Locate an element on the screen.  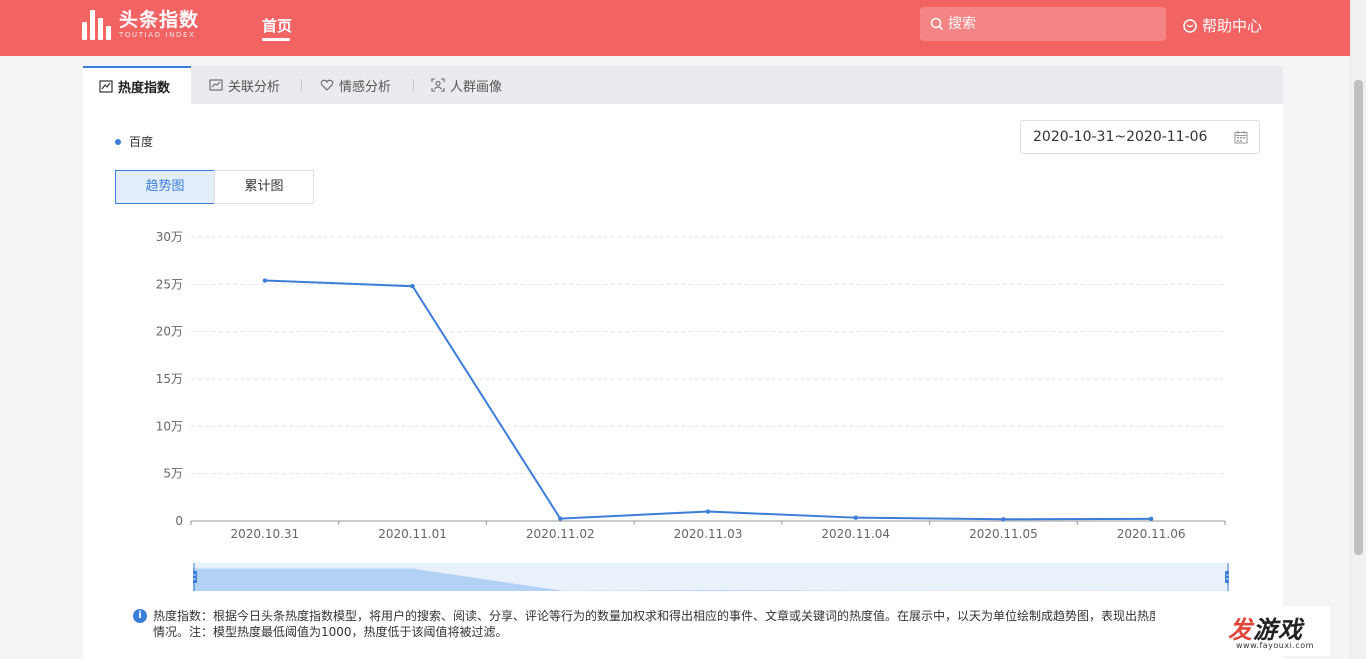
help-center-link: 帮助中心 is located at coordinates (1222, 25).